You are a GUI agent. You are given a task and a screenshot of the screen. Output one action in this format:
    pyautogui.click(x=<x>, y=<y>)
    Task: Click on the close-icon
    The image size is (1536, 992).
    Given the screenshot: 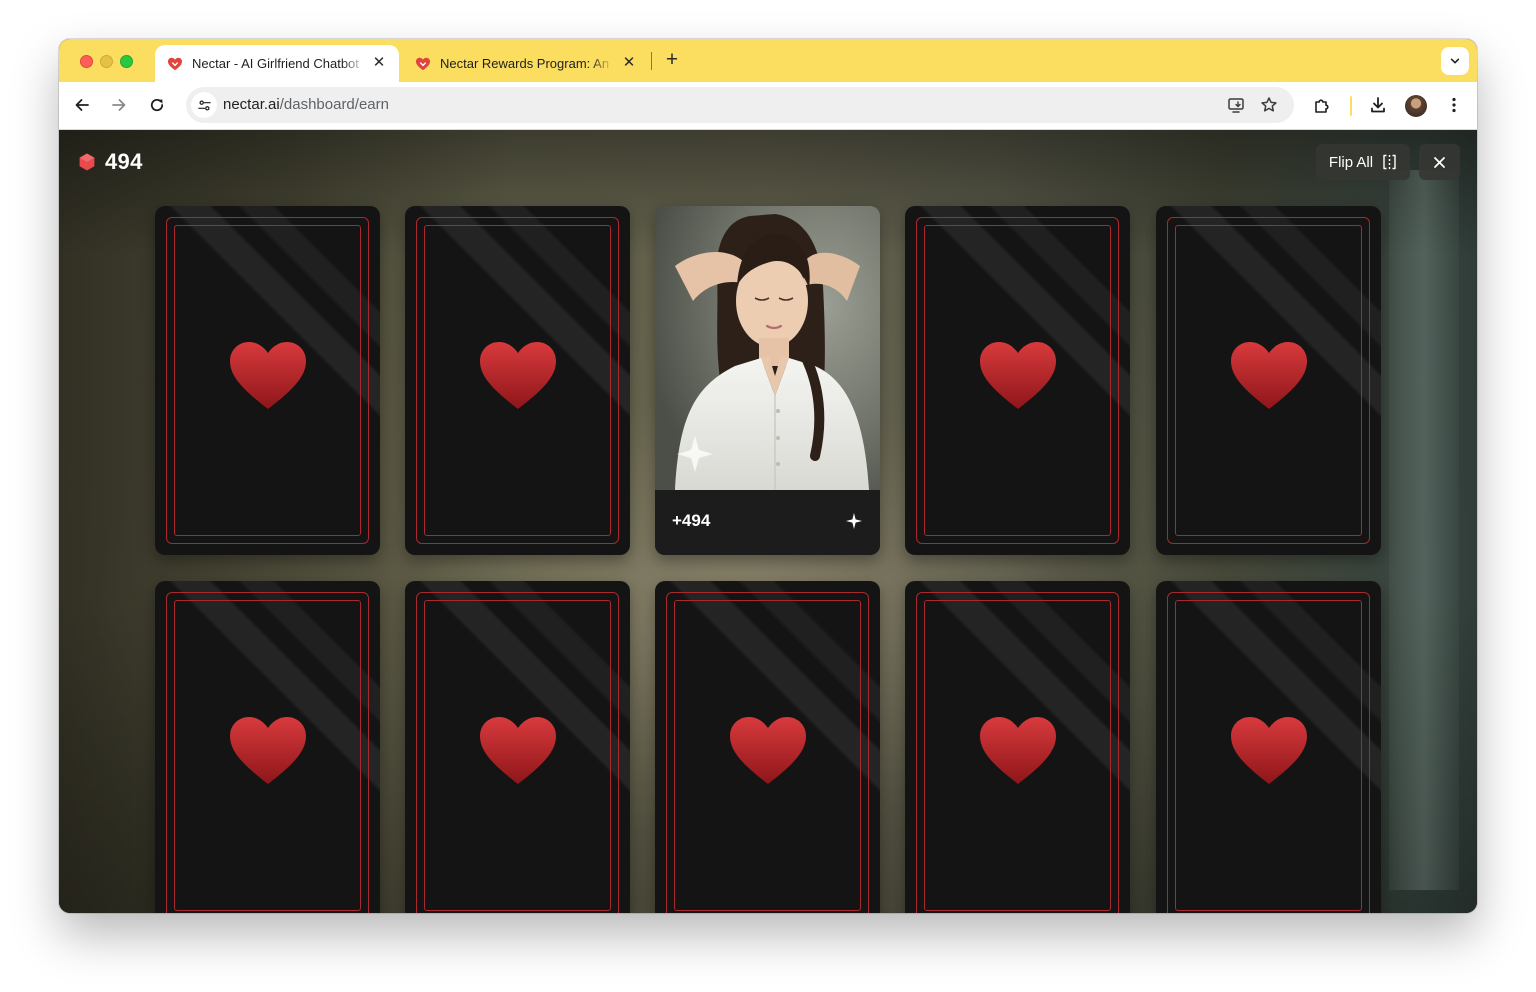 What is the action you would take?
    pyautogui.click(x=1439, y=162)
    